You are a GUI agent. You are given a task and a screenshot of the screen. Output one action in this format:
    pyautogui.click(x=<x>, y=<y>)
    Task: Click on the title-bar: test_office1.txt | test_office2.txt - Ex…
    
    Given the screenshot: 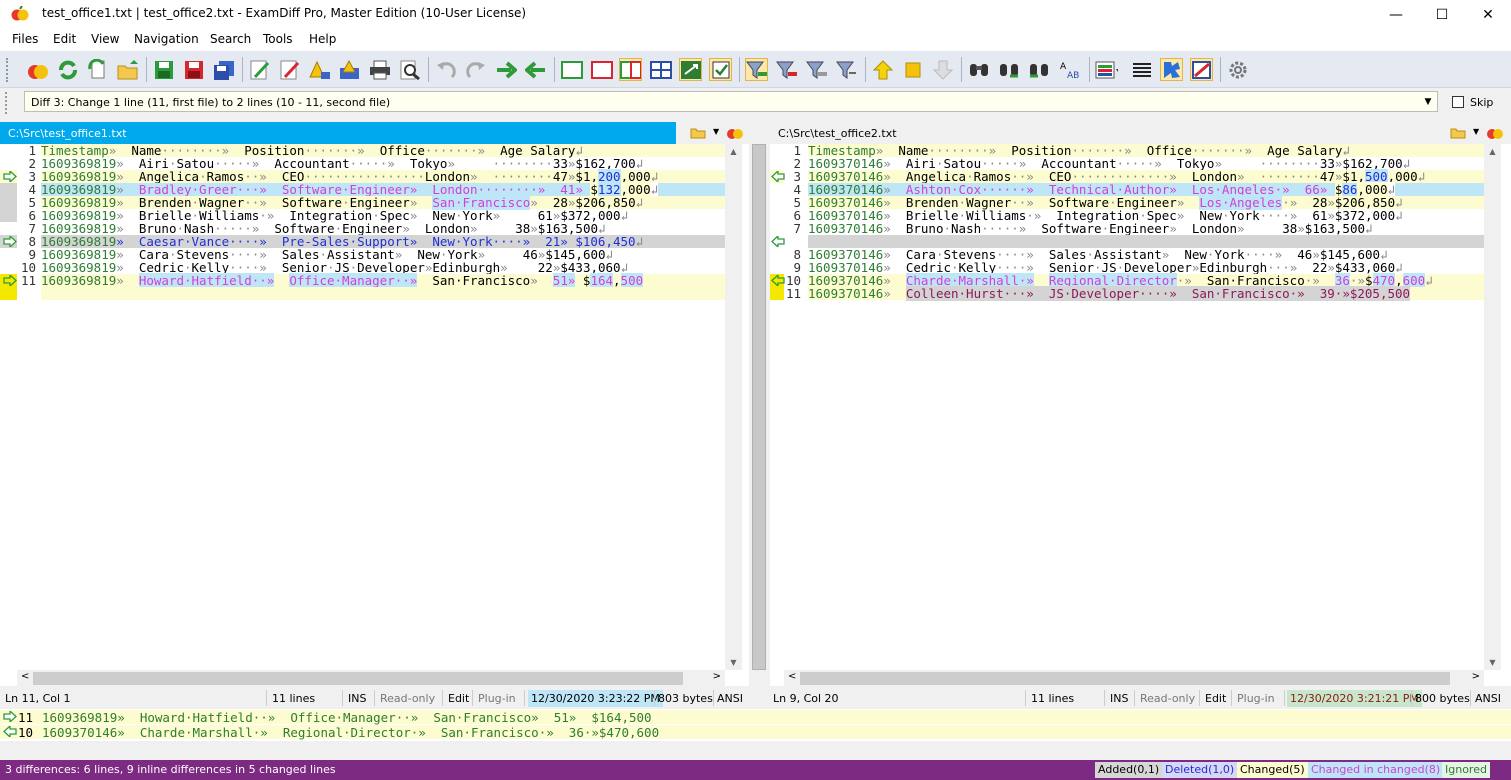 What is the action you would take?
    pyautogui.click(x=755, y=14)
    